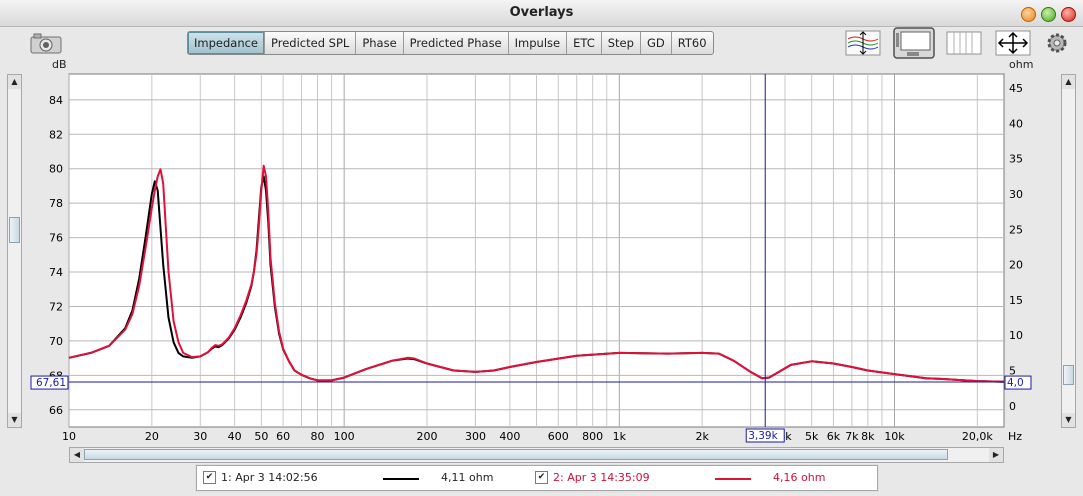 The width and height of the screenshot is (1083, 496). I want to click on x-tick-label: 5k, so click(812, 436).